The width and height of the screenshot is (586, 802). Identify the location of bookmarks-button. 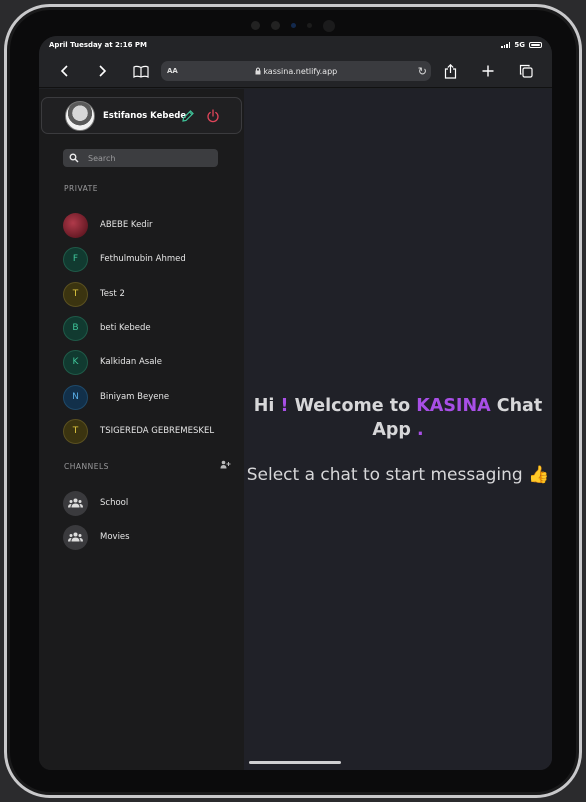
(141, 71).